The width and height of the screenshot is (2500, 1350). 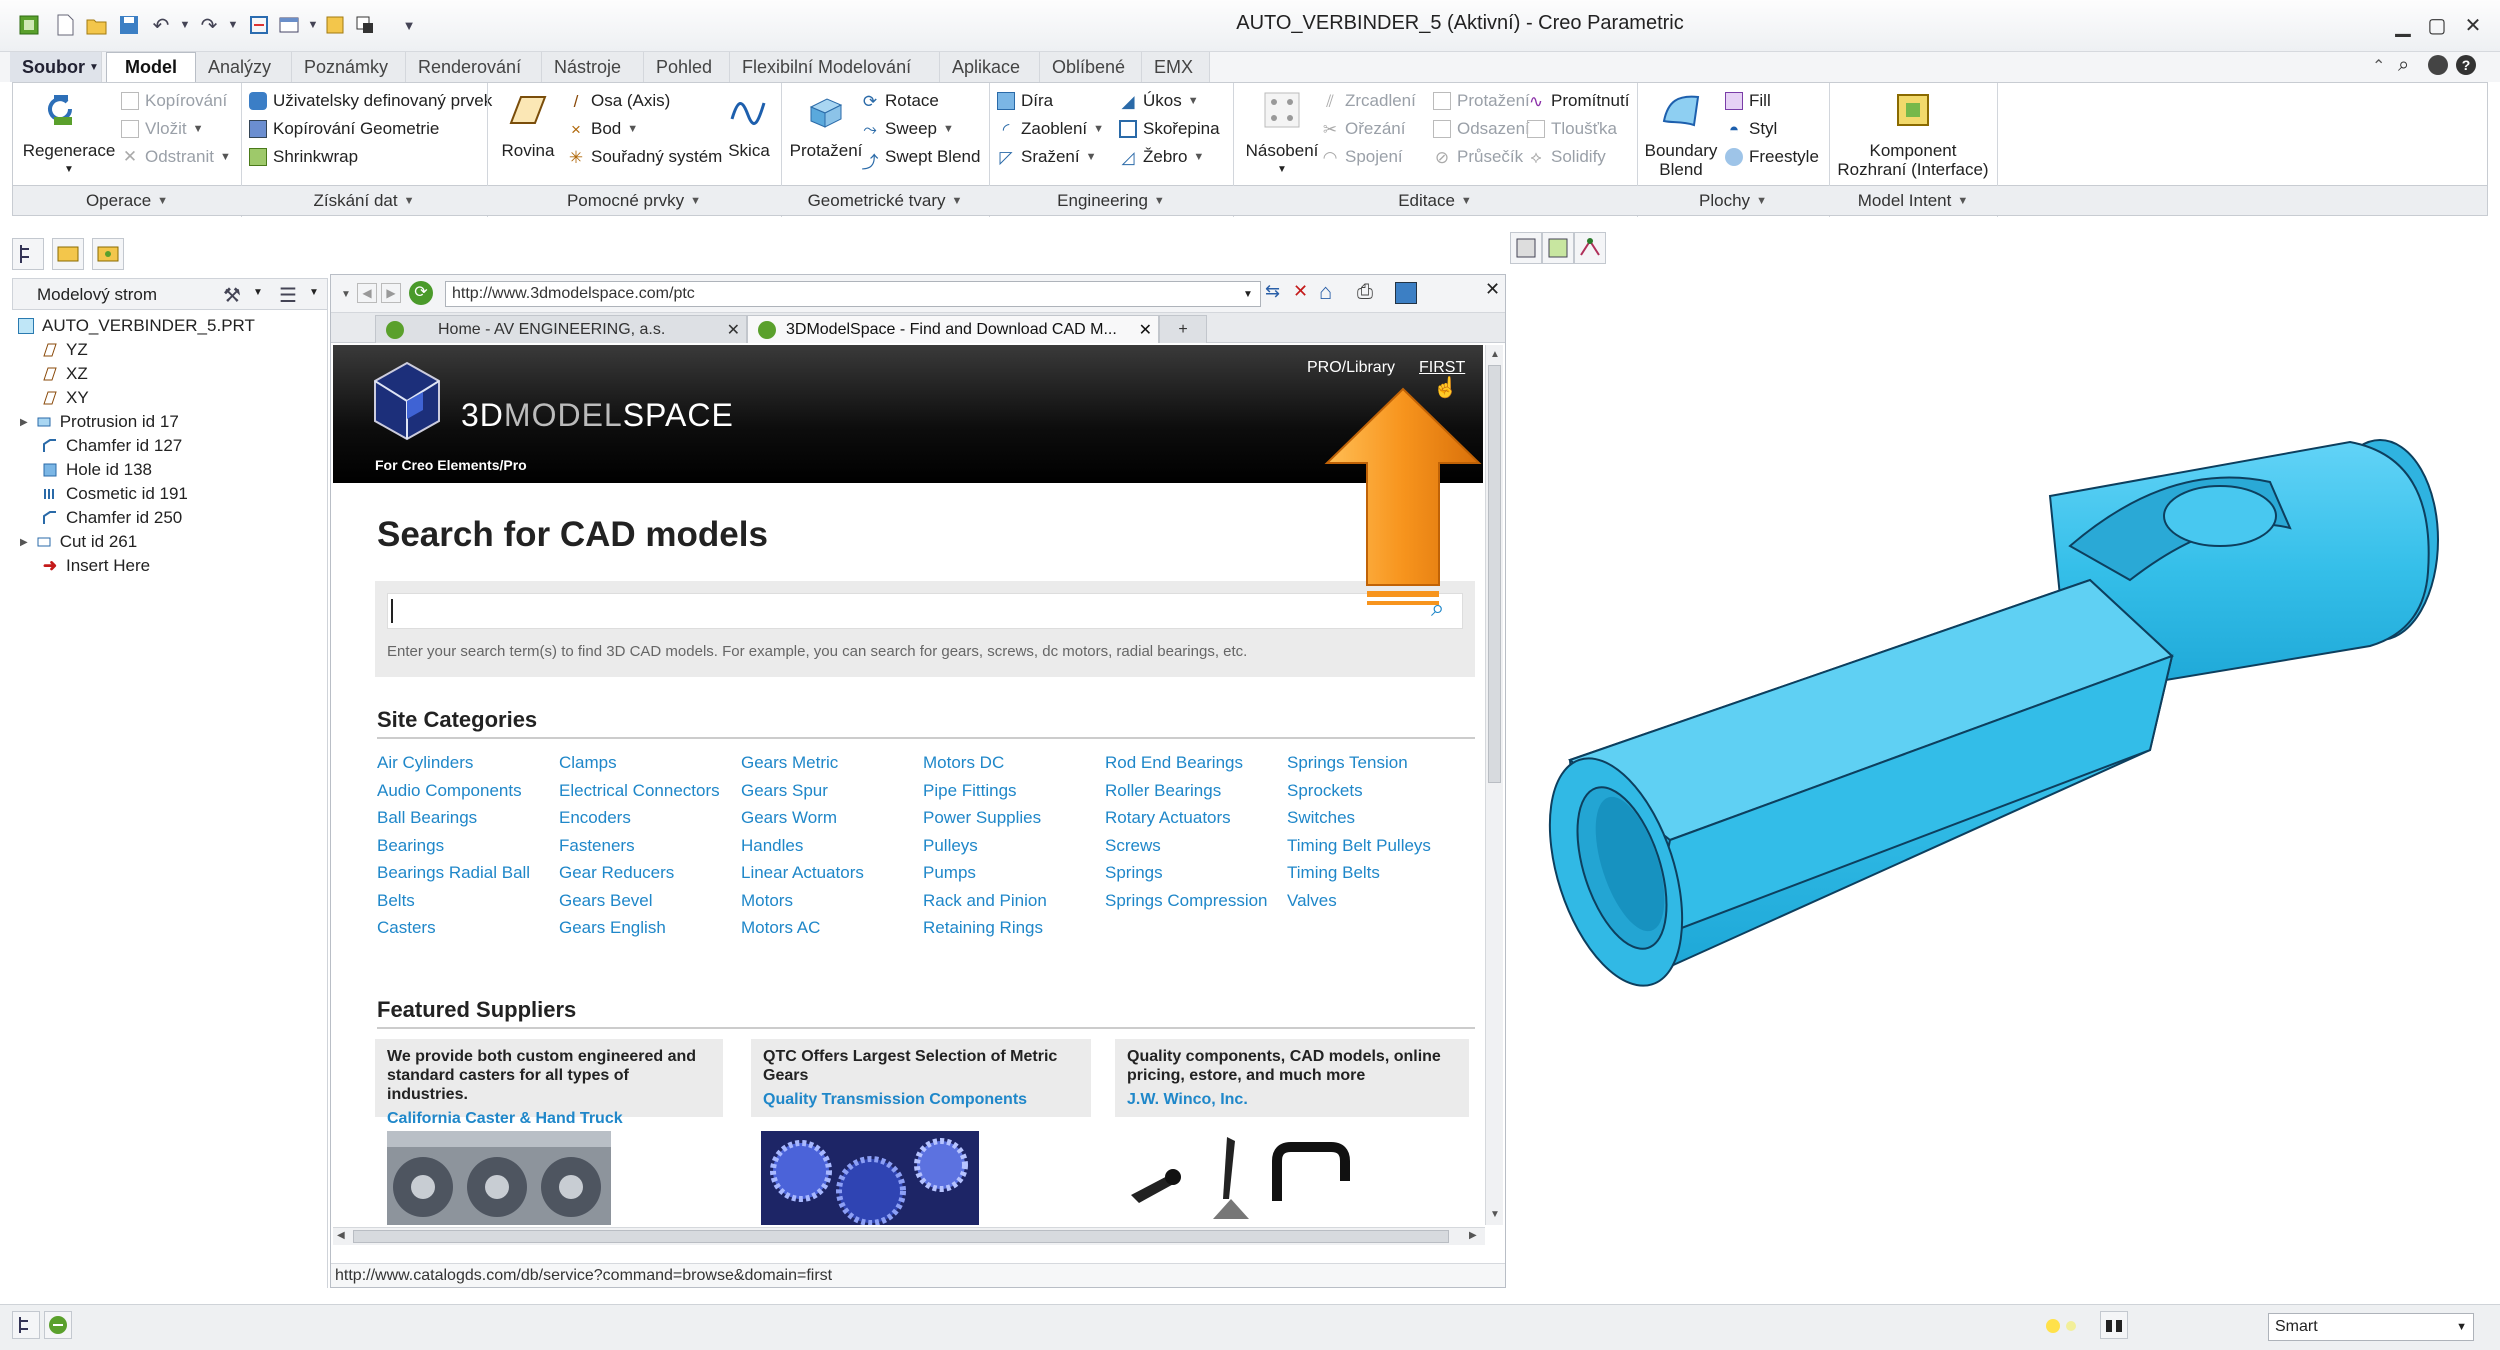 What do you see at coordinates (161, 25) in the screenshot?
I see `undo-icon: ↶` at bounding box center [161, 25].